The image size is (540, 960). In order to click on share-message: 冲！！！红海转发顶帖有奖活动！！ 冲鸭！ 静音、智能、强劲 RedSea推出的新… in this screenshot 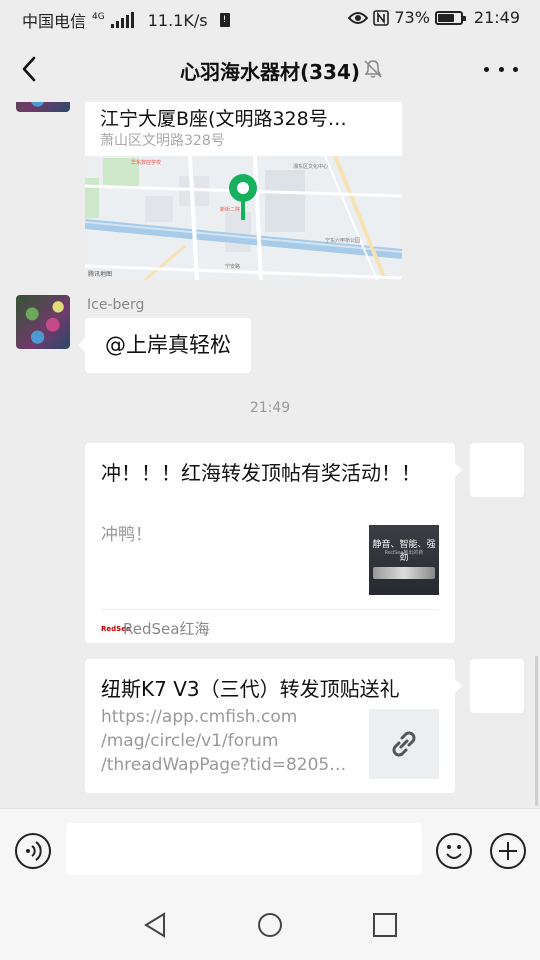, I will do `click(273, 543)`.